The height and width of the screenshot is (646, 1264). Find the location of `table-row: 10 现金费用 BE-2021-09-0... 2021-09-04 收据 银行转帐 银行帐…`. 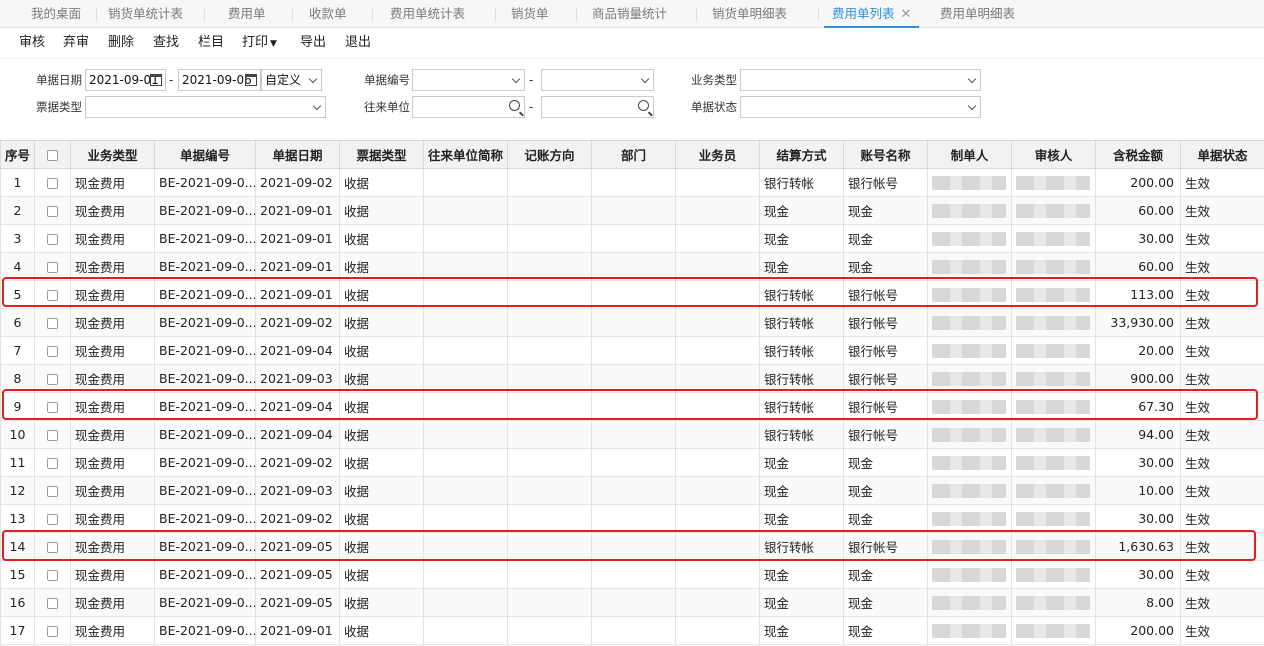

table-row: 10 现金费用 BE-2021-09-0... 2021-09-04 收据 银行转帐 银行帐… is located at coordinates (632, 434).